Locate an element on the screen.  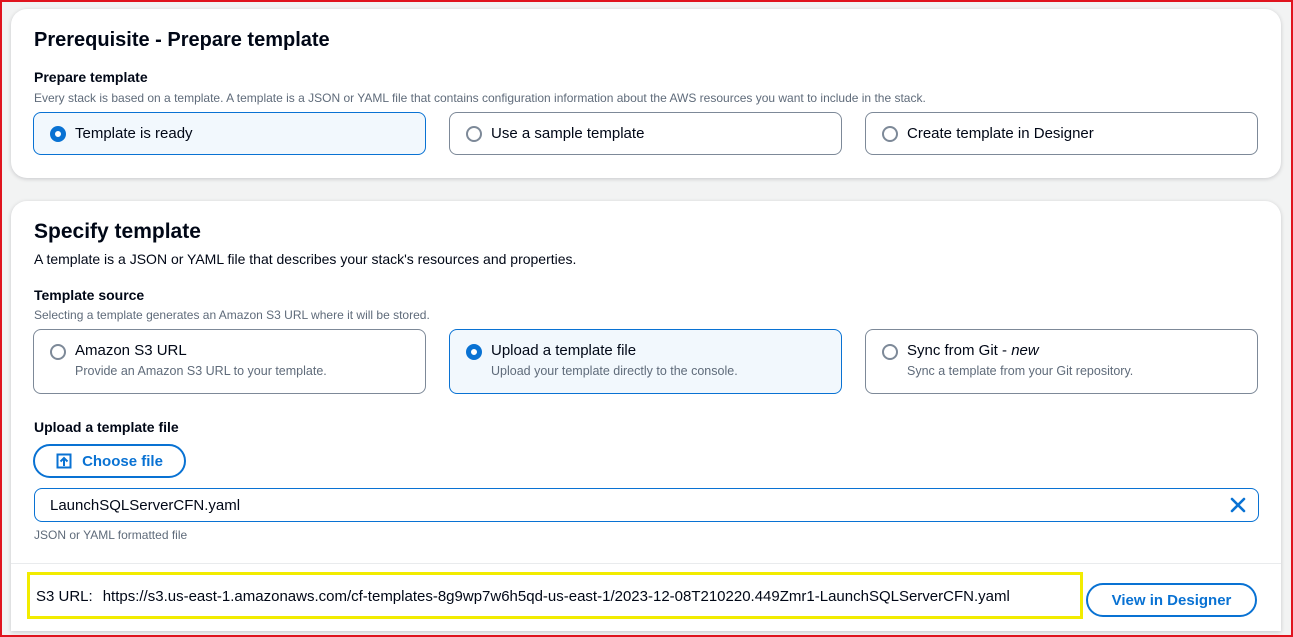
divider is located at coordinates (646, 563).